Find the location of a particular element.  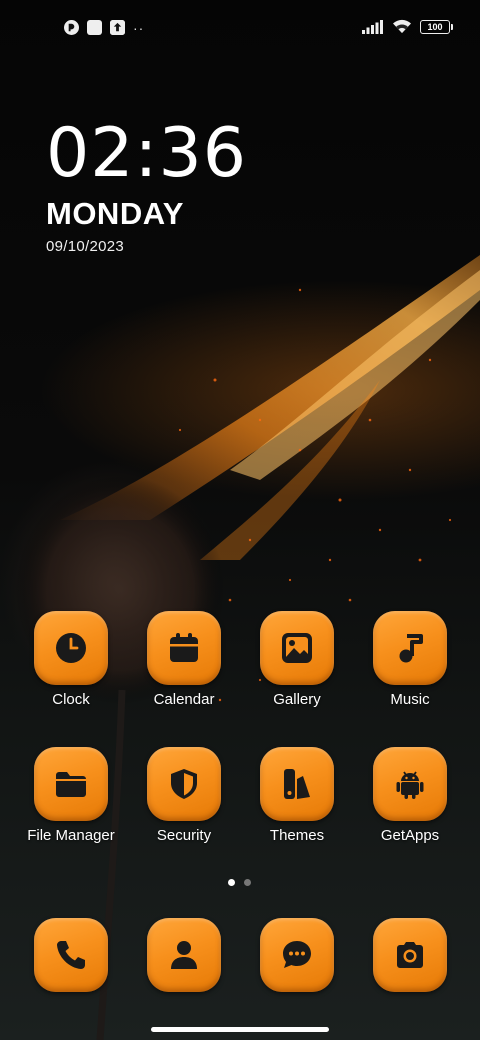

clock-icon is located at coordinates (71, 648).